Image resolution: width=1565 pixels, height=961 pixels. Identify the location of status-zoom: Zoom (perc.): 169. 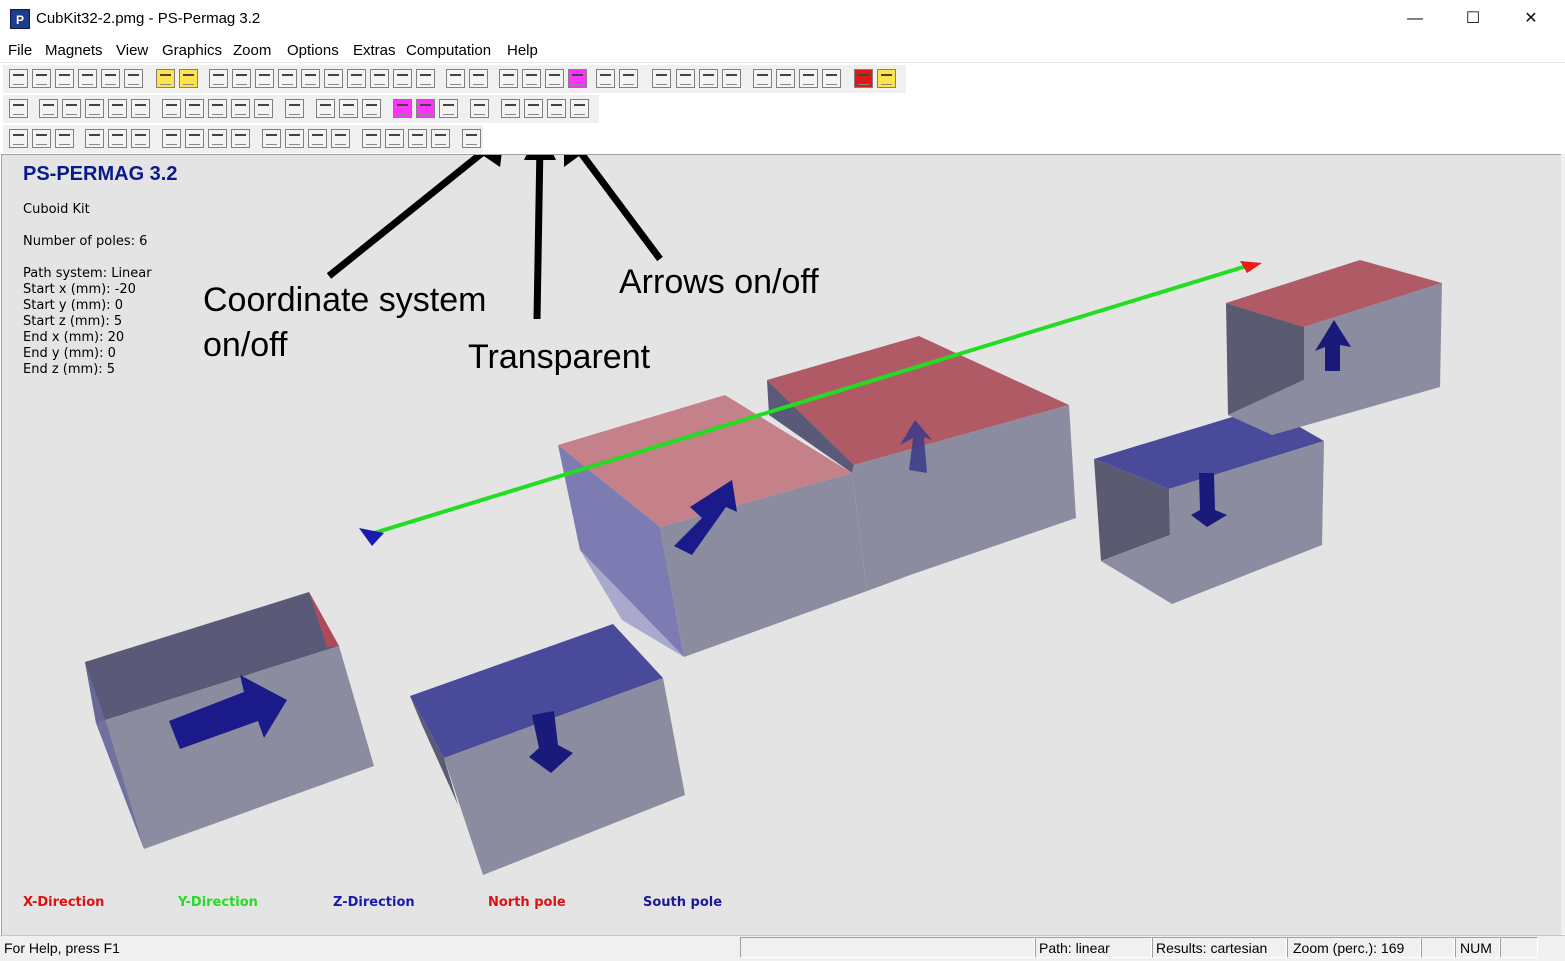
(1349, 948).